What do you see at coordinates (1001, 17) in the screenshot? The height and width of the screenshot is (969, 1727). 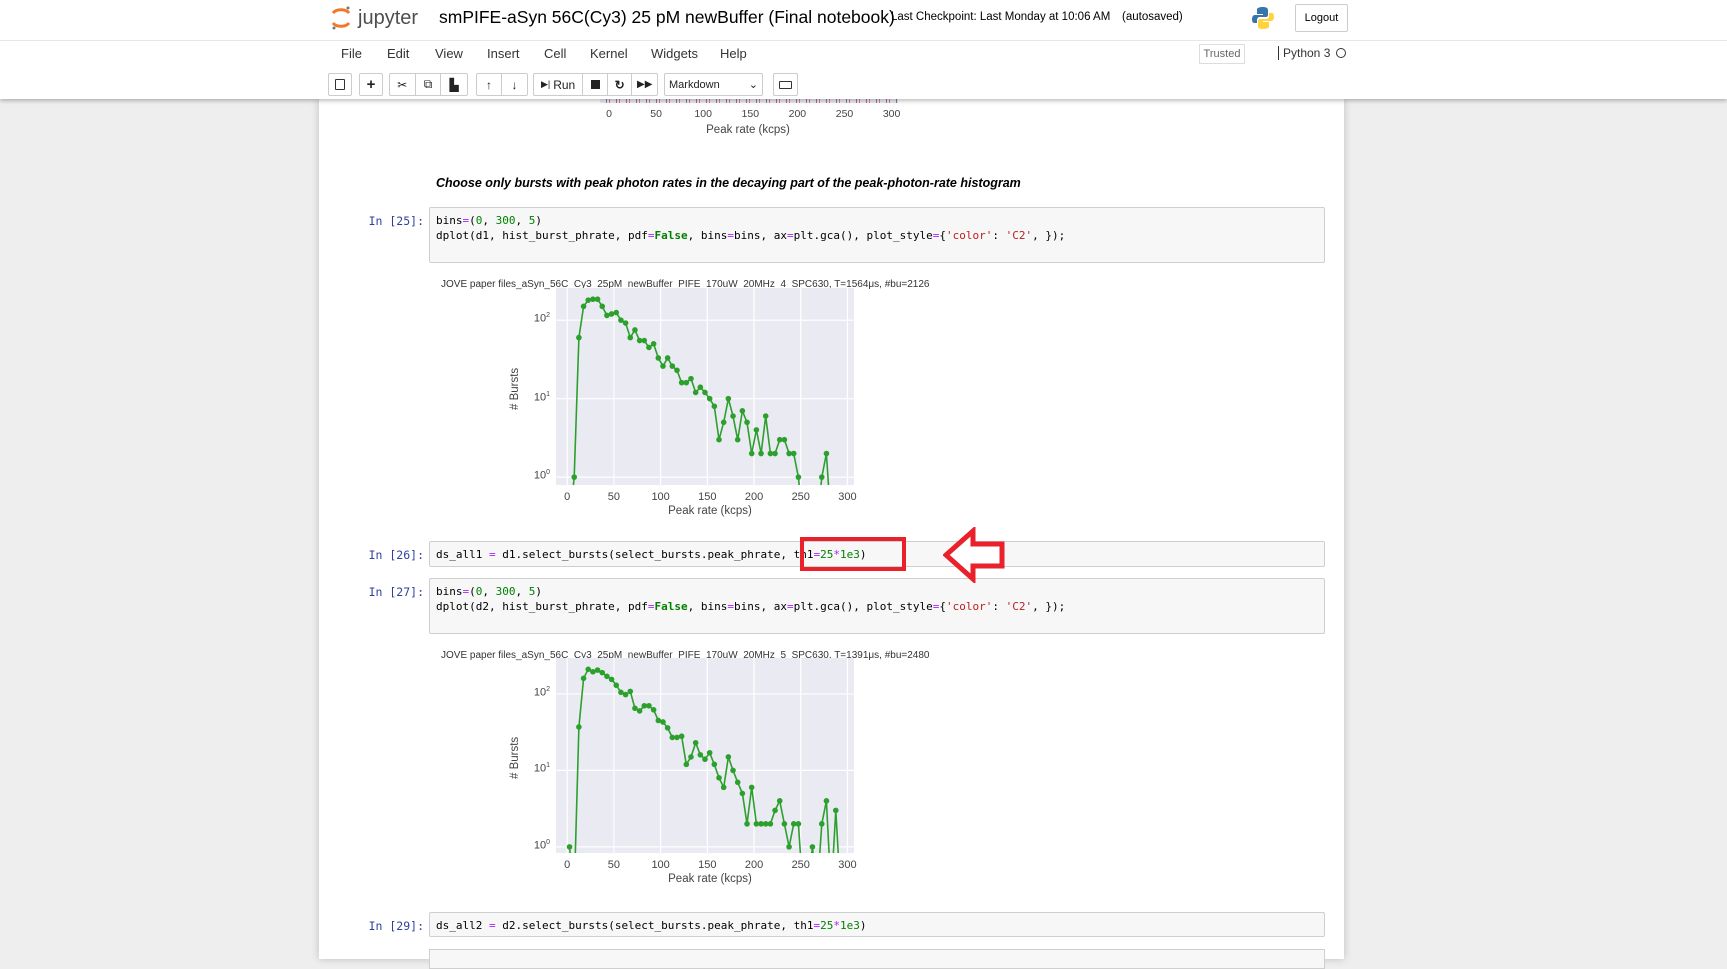 I see `checkpoint-status: Last Checkpoint: Last Monday at 10:06 AM` at bounding box center [1001, 17].